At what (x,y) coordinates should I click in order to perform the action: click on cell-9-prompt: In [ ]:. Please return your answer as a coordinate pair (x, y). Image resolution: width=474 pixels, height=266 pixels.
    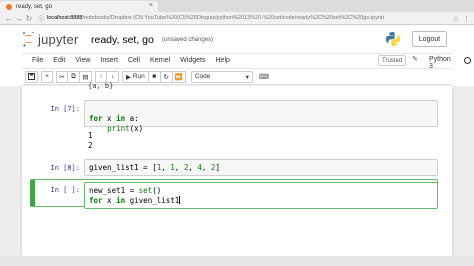
    Looking at the image, I should click on (65, 190).